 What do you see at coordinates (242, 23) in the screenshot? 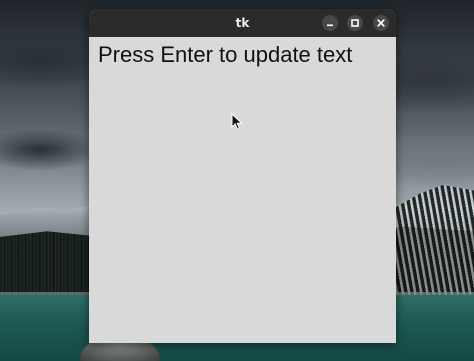
I see `window-titlebar: tk` at bounding box center [242, 23].